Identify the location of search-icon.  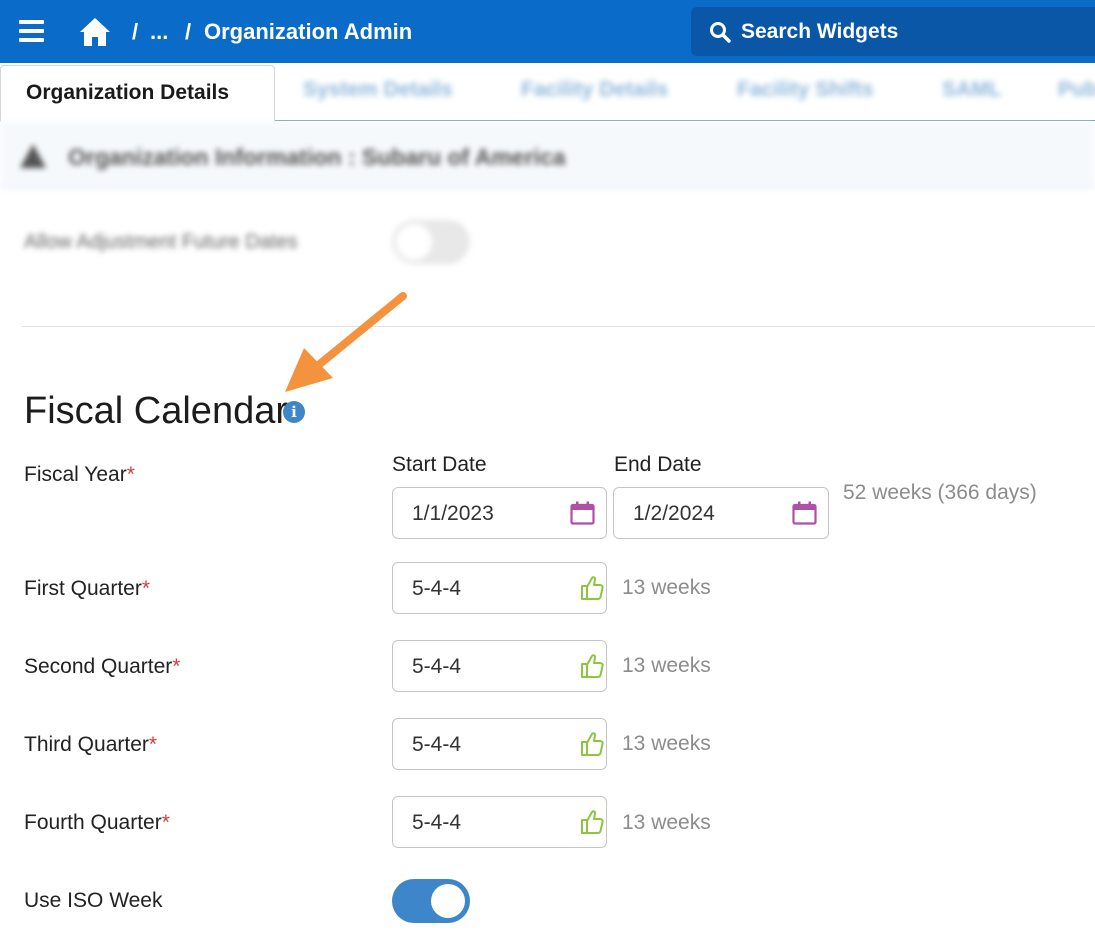
(720, 32).